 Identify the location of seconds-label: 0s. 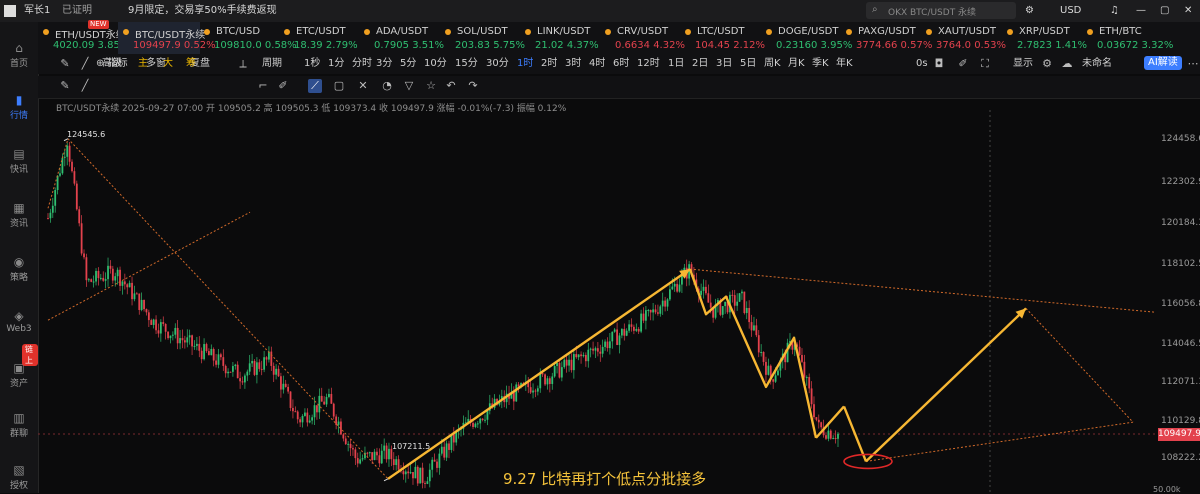
(922, 64).